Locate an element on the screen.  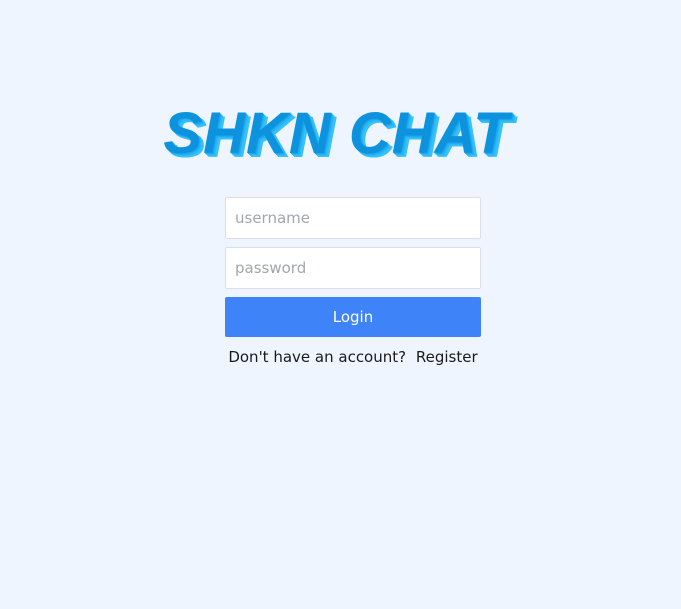
logo: SHKN CHAT is located at coordinates (340, 134).